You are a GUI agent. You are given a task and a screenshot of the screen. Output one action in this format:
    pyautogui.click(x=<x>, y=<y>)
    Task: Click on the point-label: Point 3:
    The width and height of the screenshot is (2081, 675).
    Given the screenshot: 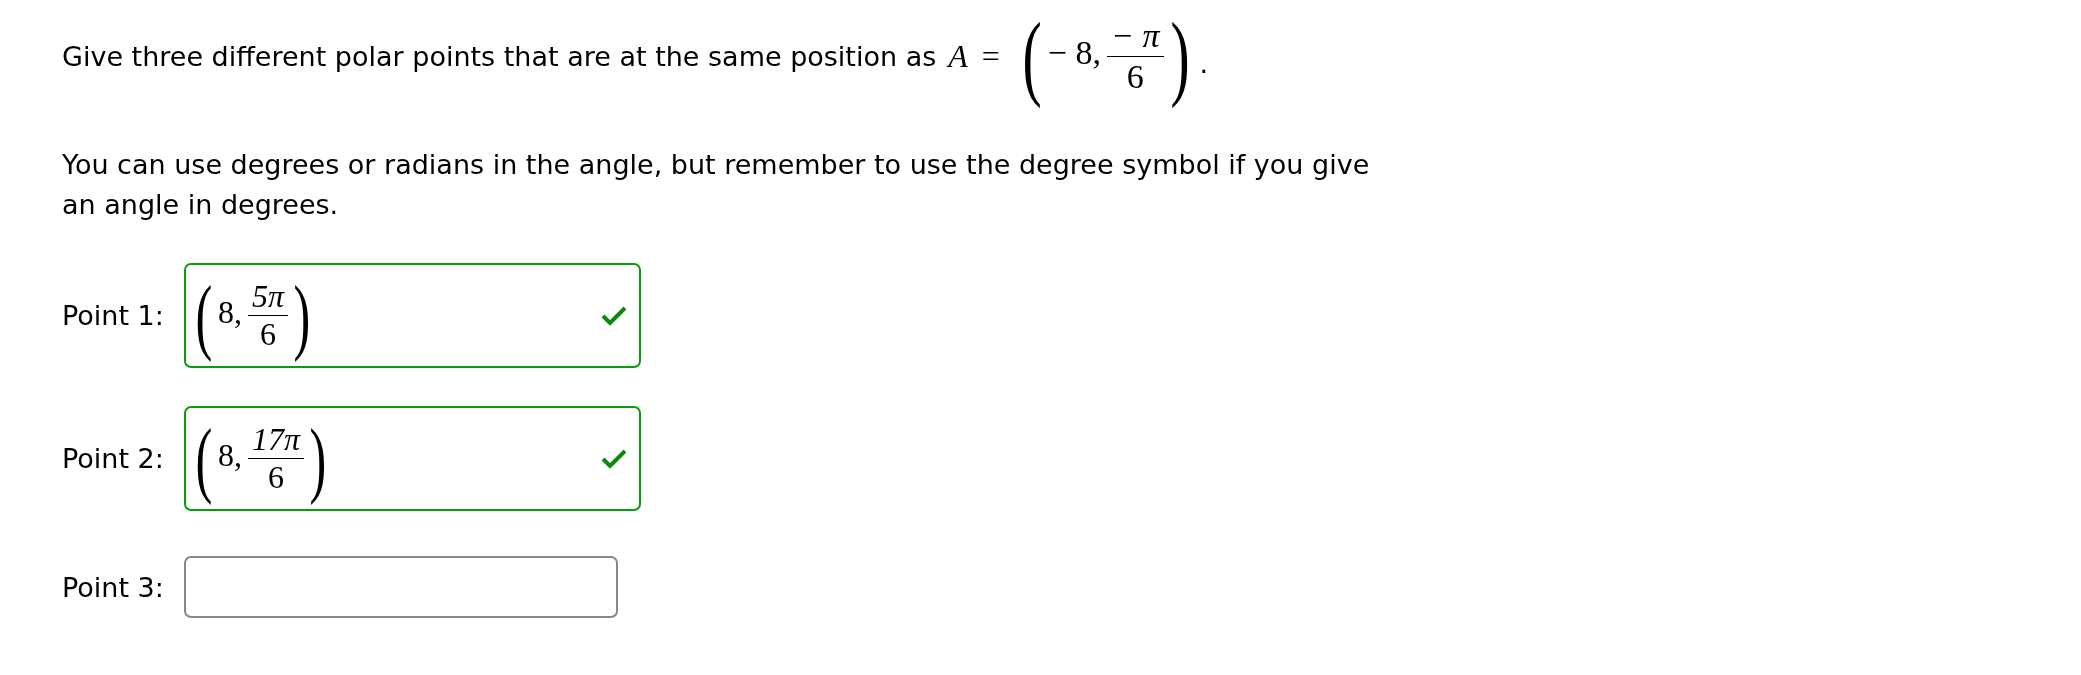 What is the action you would take?
    pyautogui.click(x=113, y=587)
    